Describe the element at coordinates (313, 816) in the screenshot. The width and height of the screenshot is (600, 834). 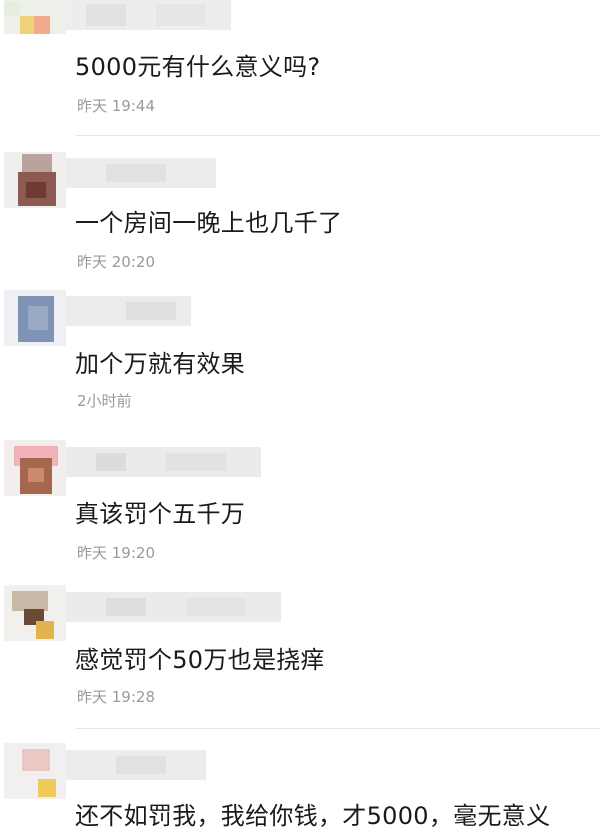
I see `comment-text: 还不如罚我，我给你钱，才5000，毫无意义` at that location.